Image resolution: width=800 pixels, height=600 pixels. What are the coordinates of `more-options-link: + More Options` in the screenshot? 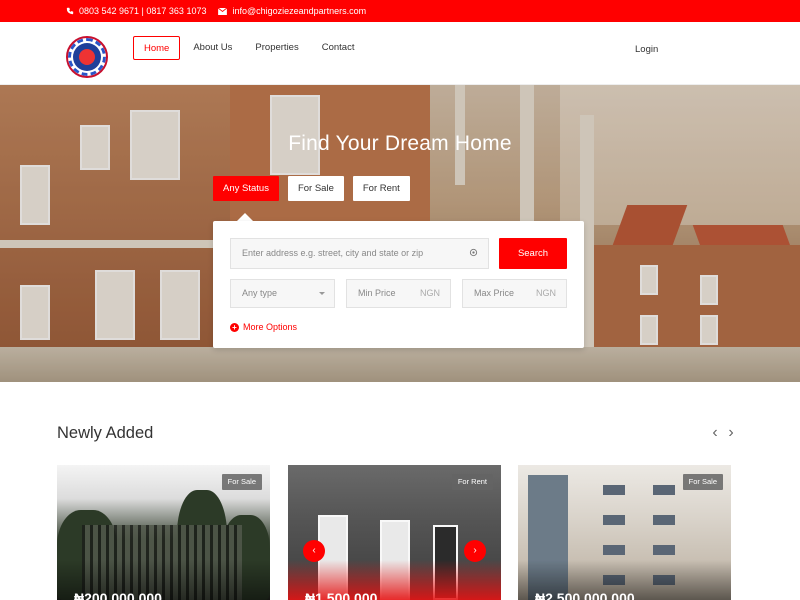 It's located at (263, 327).